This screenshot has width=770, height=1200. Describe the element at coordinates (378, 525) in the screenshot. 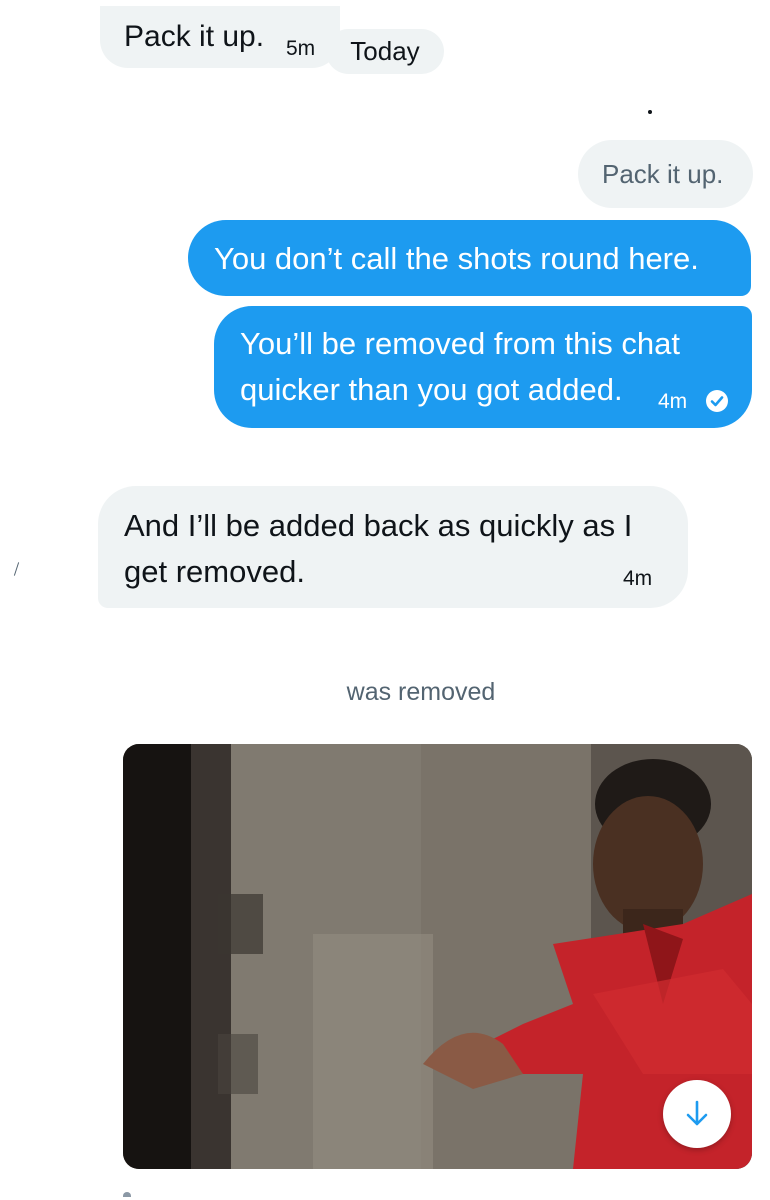

I see `message-text-line-1: And I’ll be added back as quickly as I` at that location.